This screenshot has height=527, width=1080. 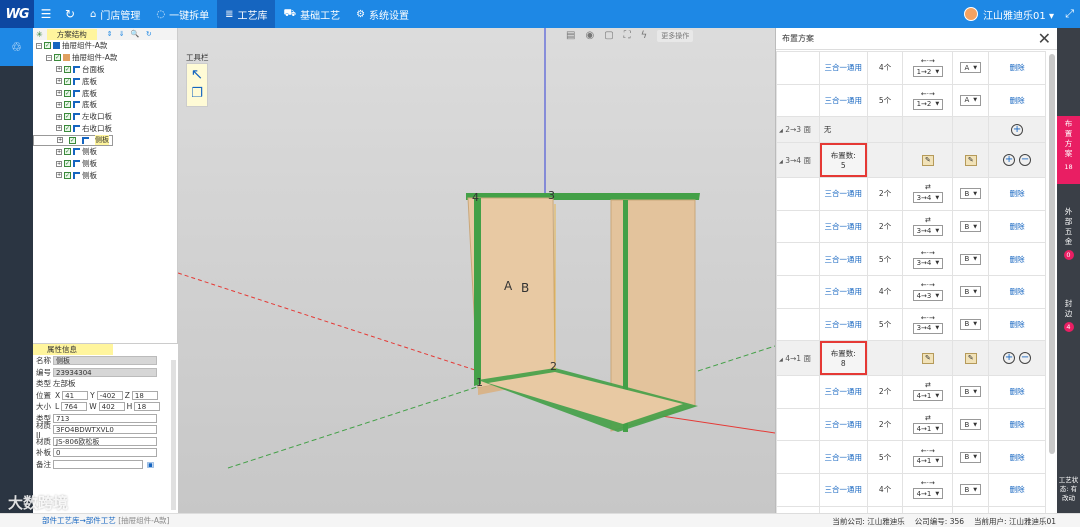 I want to click on option-select: A ▼, so click(x=971, y=68).